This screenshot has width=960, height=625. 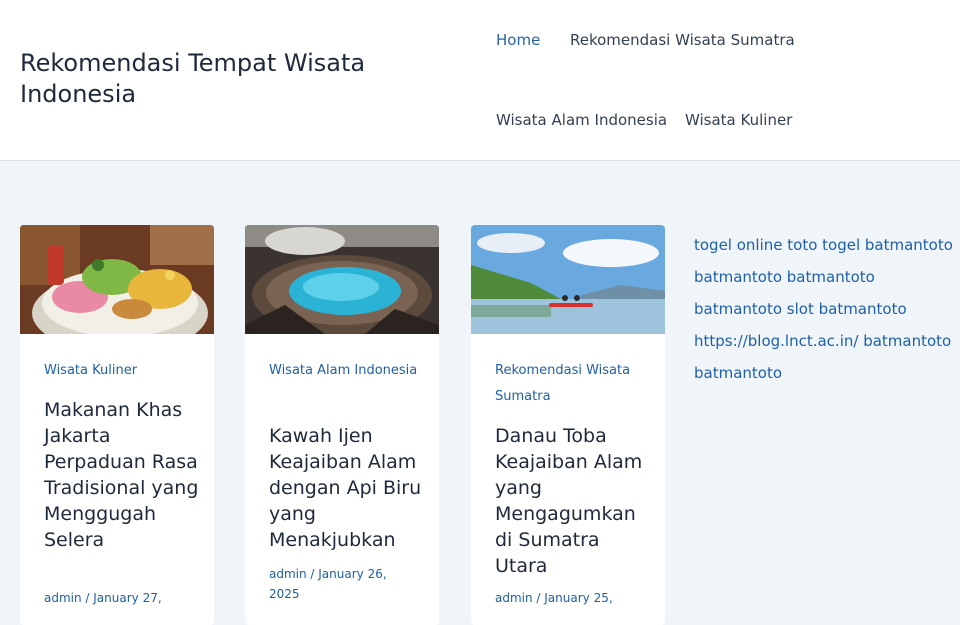 I want to click on post-category: Rekomendasi Wisata Sumatra, so click(x=570, y=384).